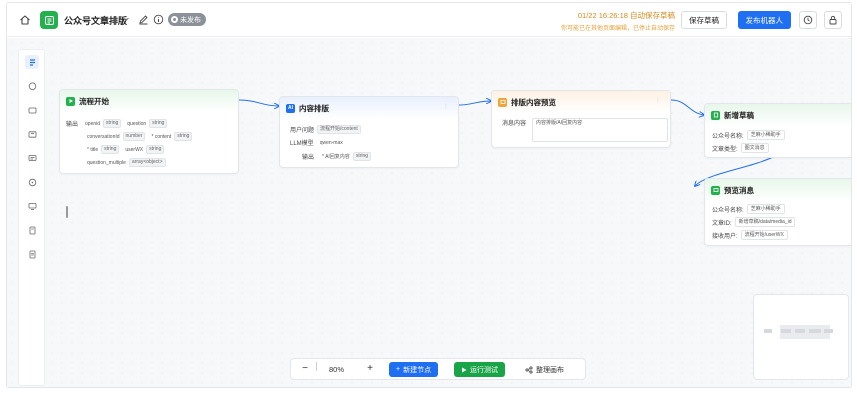 This screenshot has height=399, width=857. Describe the element at coordinates (715, 190) in the screenshot. I see `preview-message-node-icon` at that location.